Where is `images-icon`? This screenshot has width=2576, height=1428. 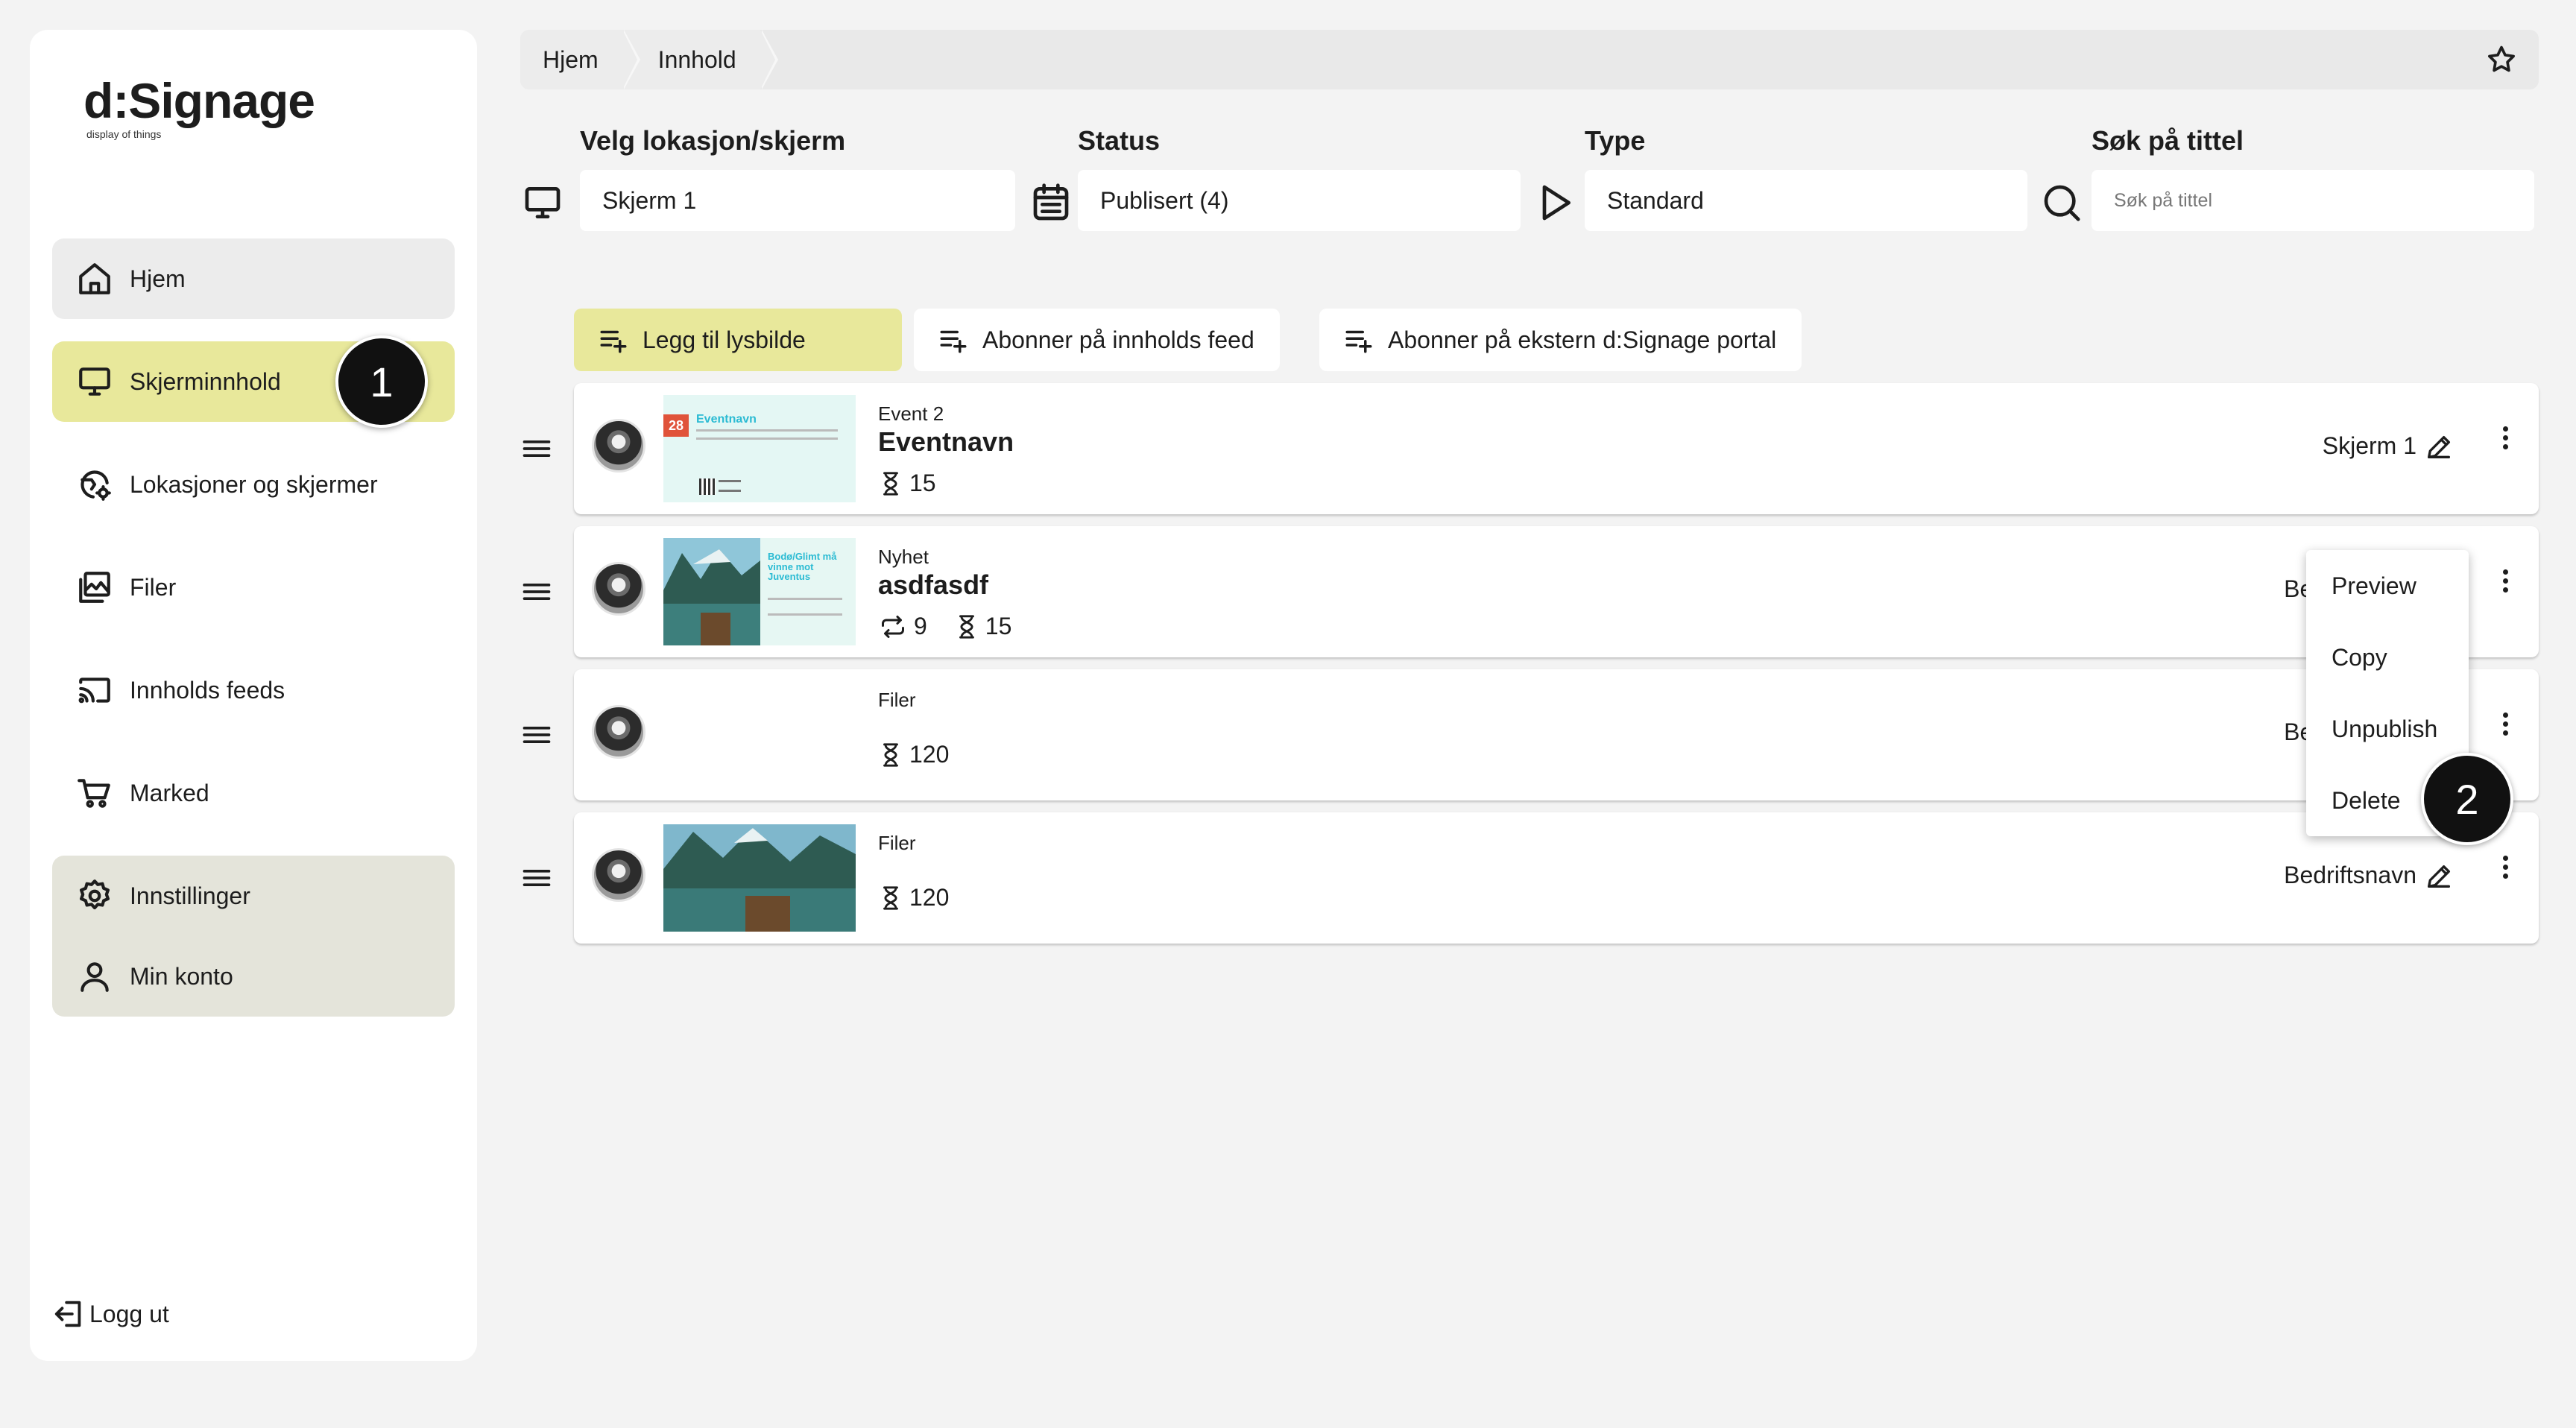
images-icon is located at coordinates (94, 587).